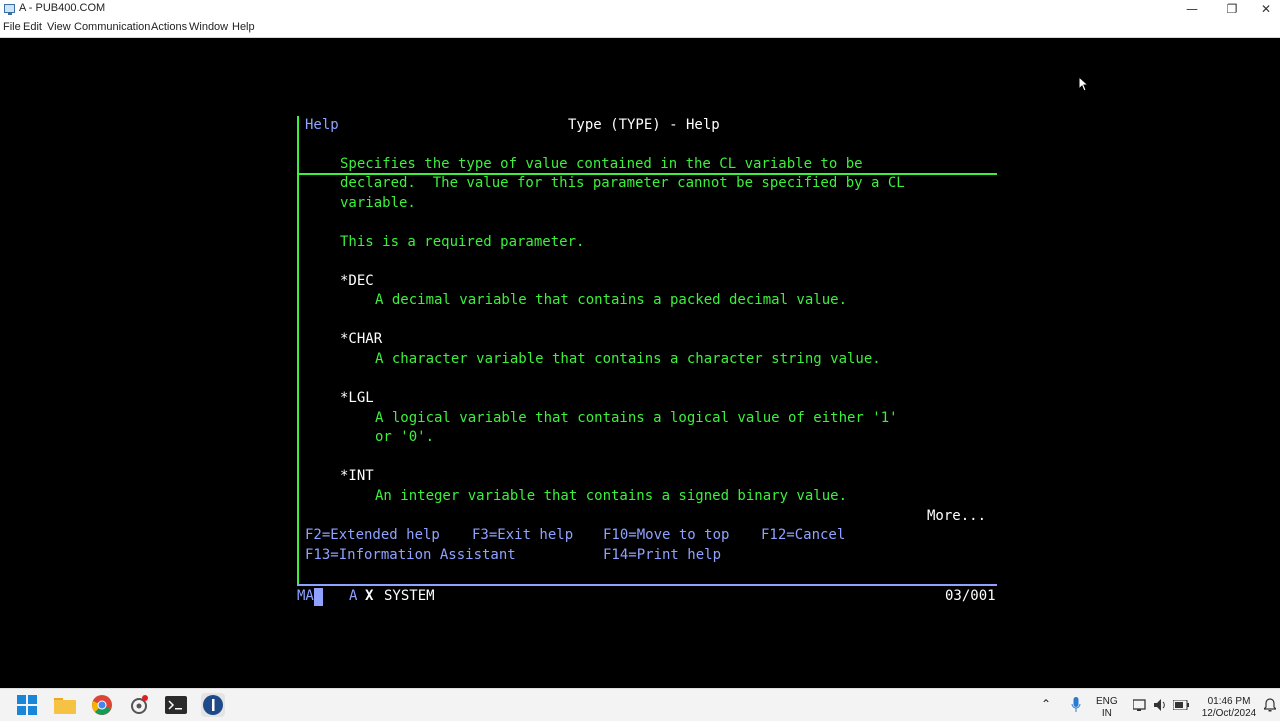 The height and width of the screenshot is (721, 1280). What do you see at coordinates (353, 596) in the screenshot?
I see `status-session: A` at bounding box center [353, 596].